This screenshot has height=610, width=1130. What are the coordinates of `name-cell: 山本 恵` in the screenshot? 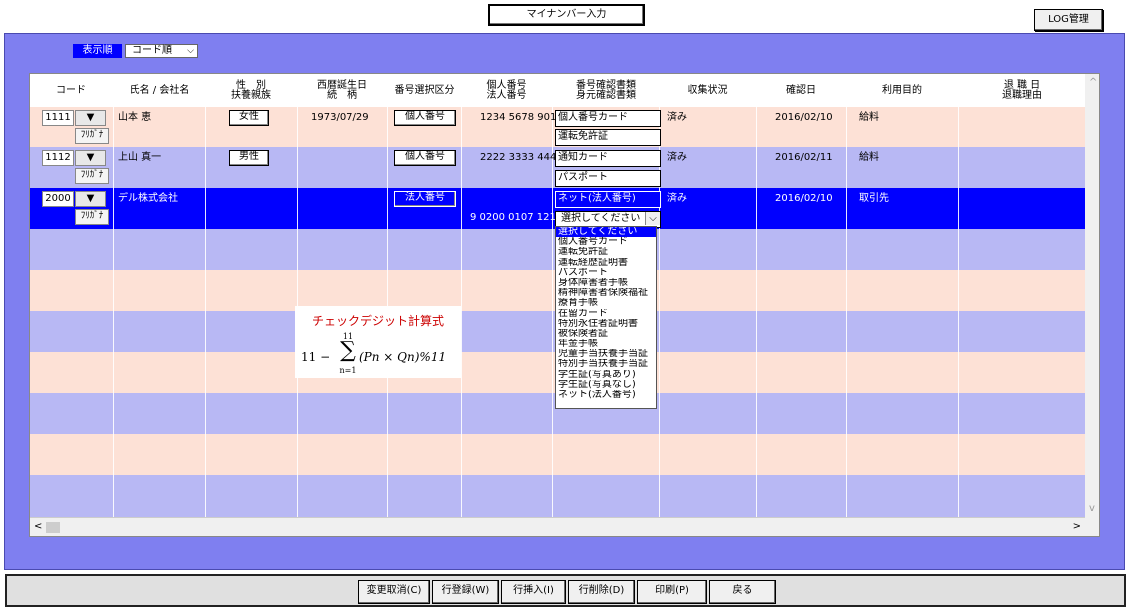 It's located at (134, 118).